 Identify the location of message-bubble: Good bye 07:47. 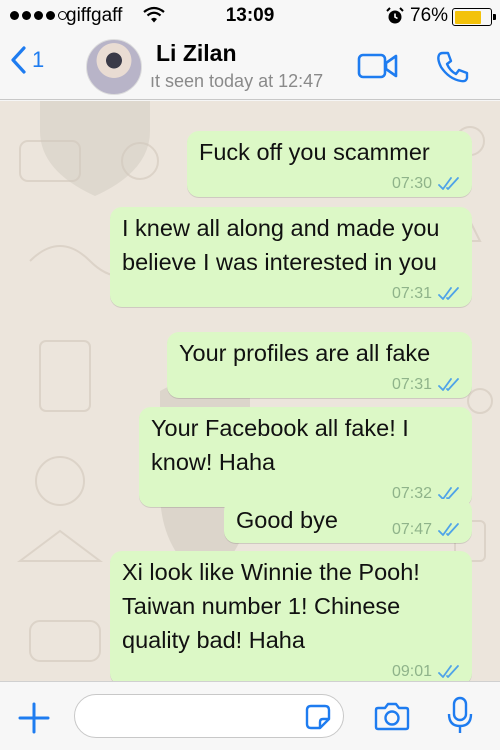
(348, 521).